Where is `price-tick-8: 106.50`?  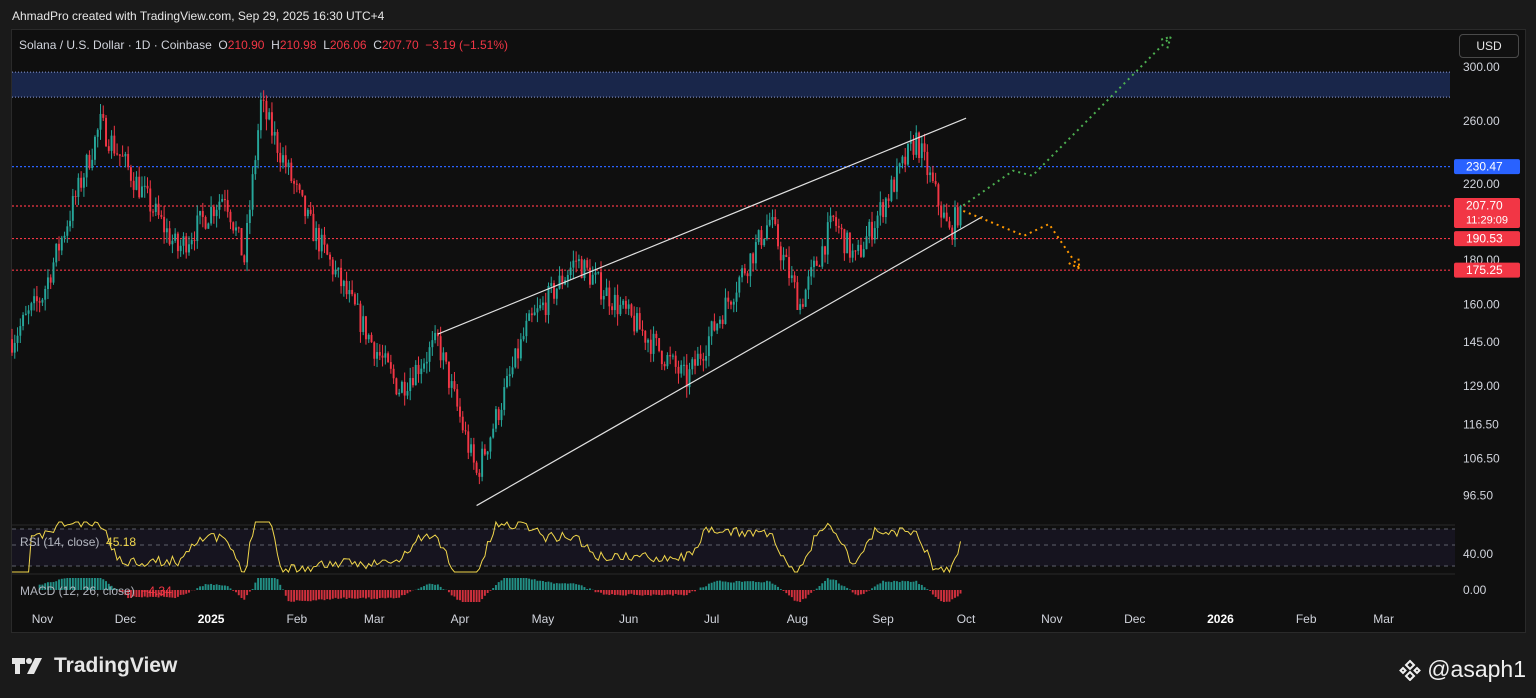 price-tick-8: 106.50 is located at coordinates (1481, 458).